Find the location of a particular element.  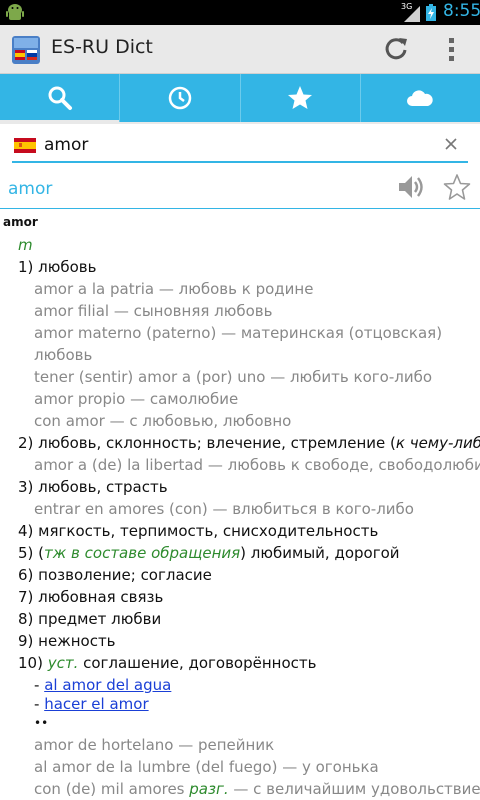

sense-5-gram: тж в составе обращения is located at coordinates (142, 553).